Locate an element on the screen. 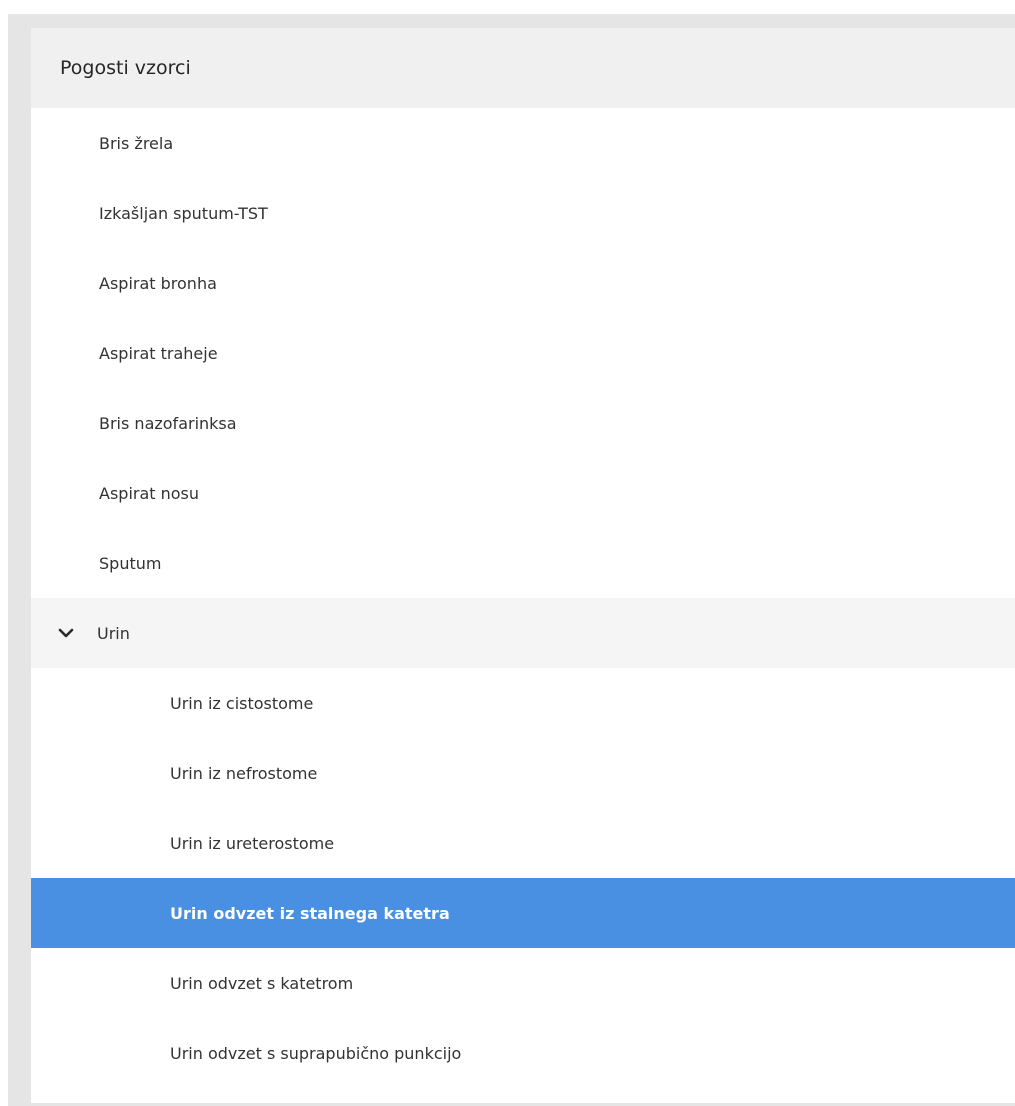 The width and height of the screenshot is (1015, 1106). sub-list-item: Urin iz nefrostome is located at coordinates (523, 773).